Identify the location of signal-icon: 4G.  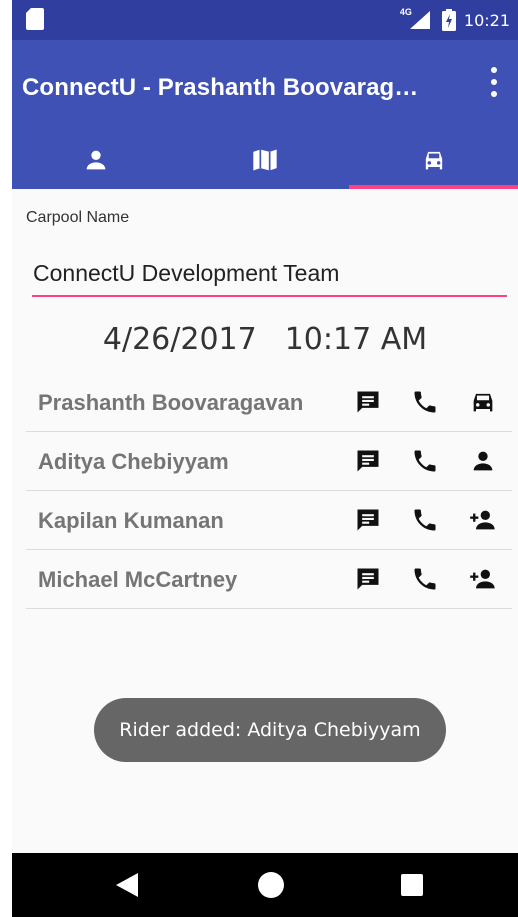
(416, 19).